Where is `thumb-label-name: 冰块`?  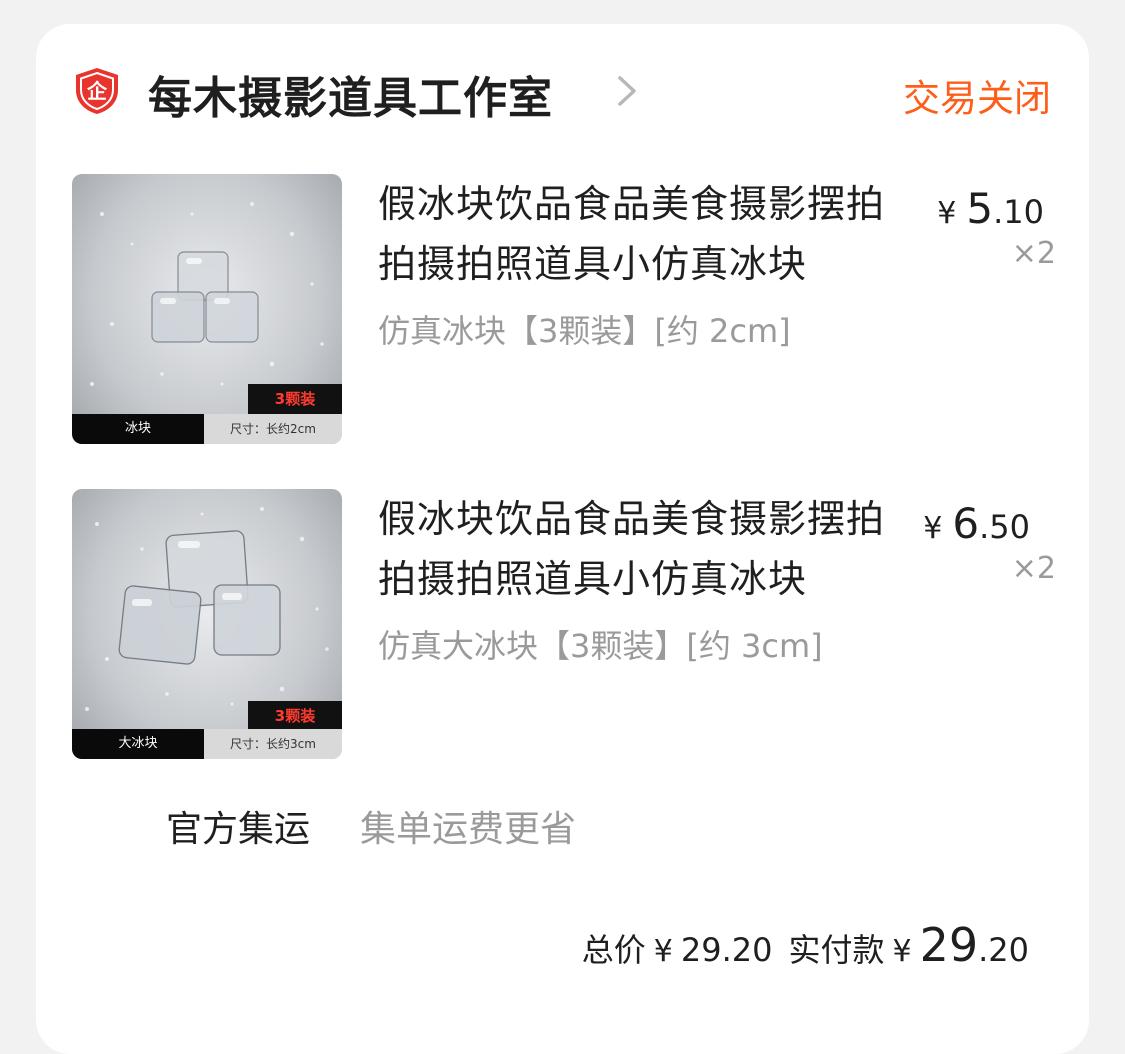
thumb-label-name: 冰块 is located at coordinates (138, 429).